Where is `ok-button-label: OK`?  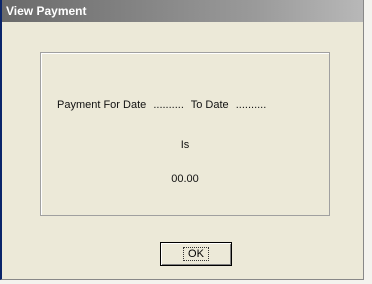
ok-button-label: OK is located at coordinates (196, 254).